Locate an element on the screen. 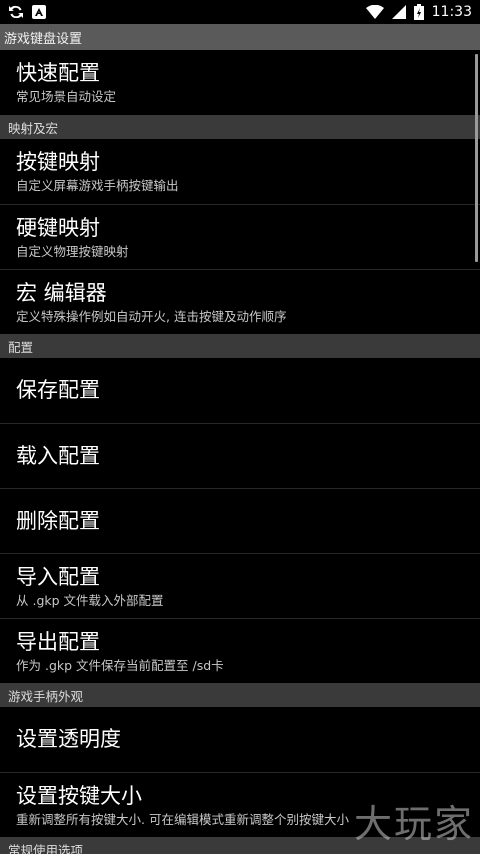 The width and height of the screenshot is (480, 854). scrollbar-thumb is located at coordinates (476, 158).